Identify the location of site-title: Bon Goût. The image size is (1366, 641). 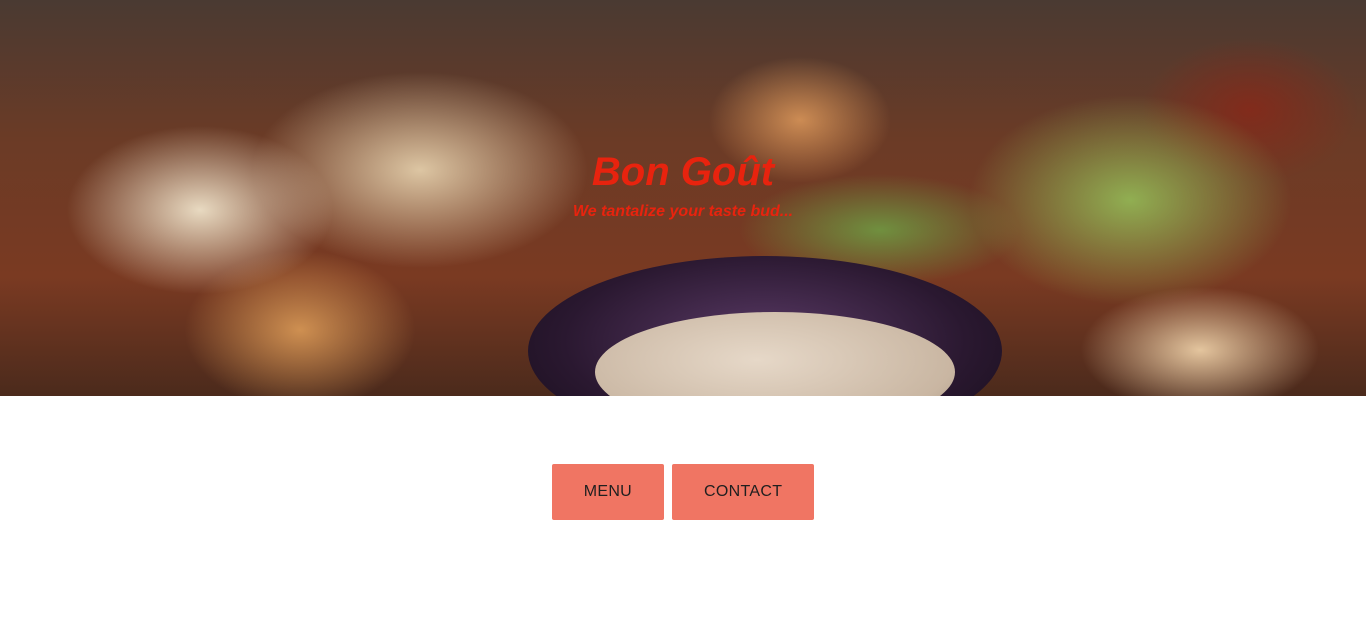
(683, 172).